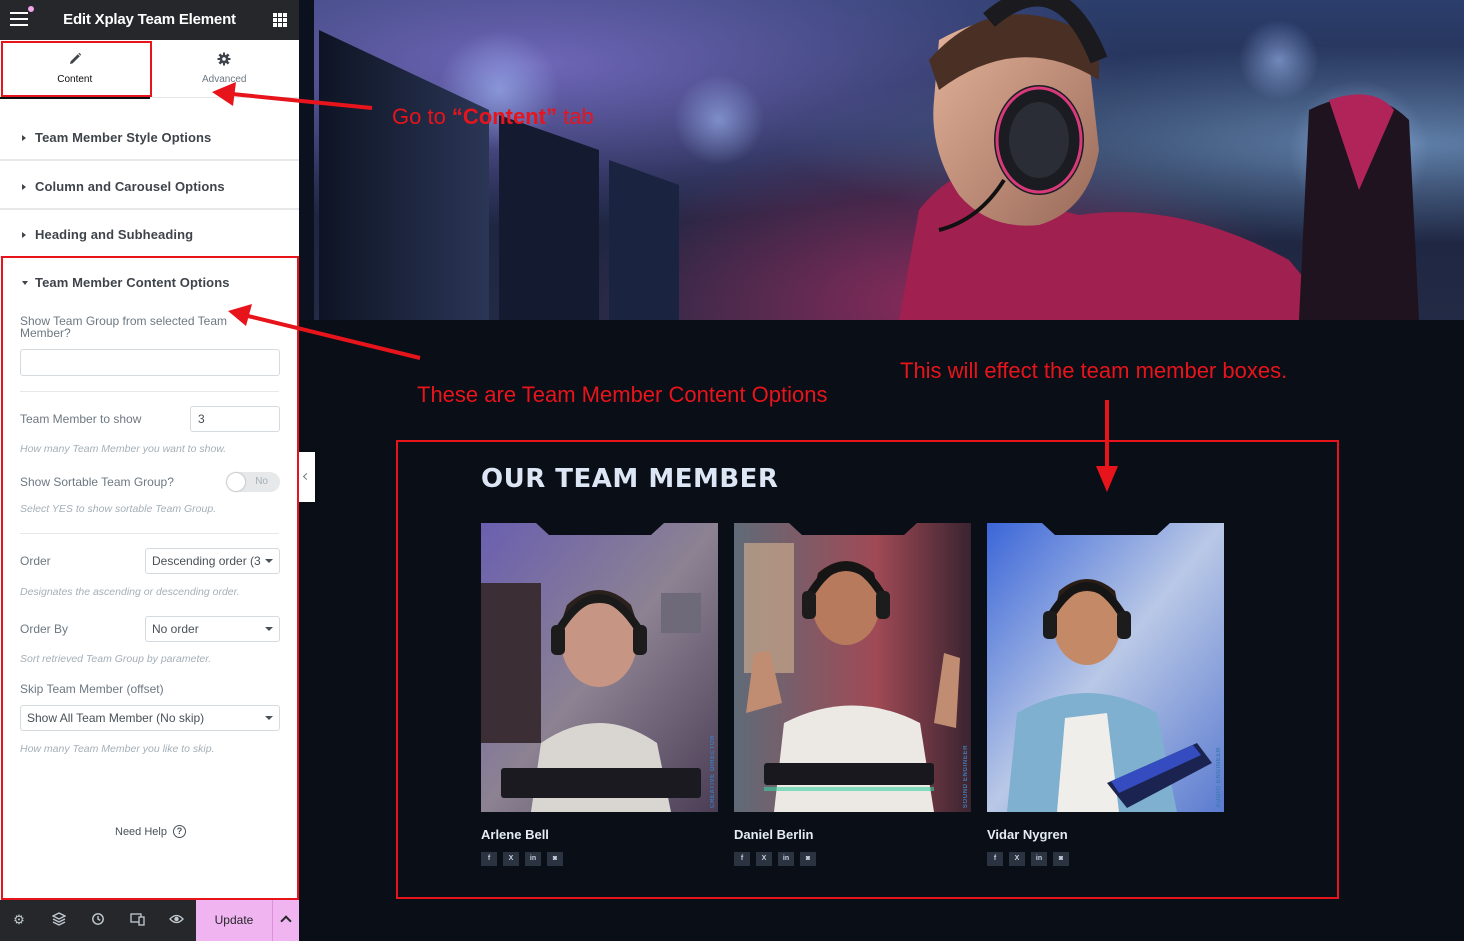  I want to click on chevron-up-icon, so click(286, 921).